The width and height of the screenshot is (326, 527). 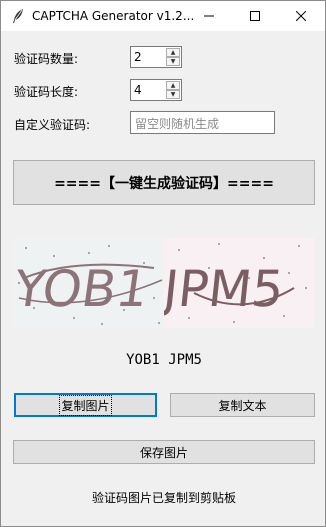 I want to click on close-icon, so click(x=301, y=16).